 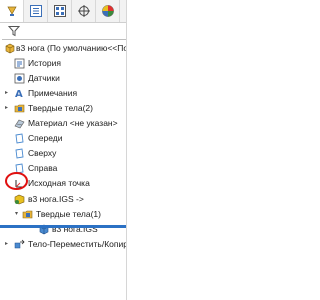 I want to click on tree-item-material-label: Материал <не указан>, so click(x=73, y=123).